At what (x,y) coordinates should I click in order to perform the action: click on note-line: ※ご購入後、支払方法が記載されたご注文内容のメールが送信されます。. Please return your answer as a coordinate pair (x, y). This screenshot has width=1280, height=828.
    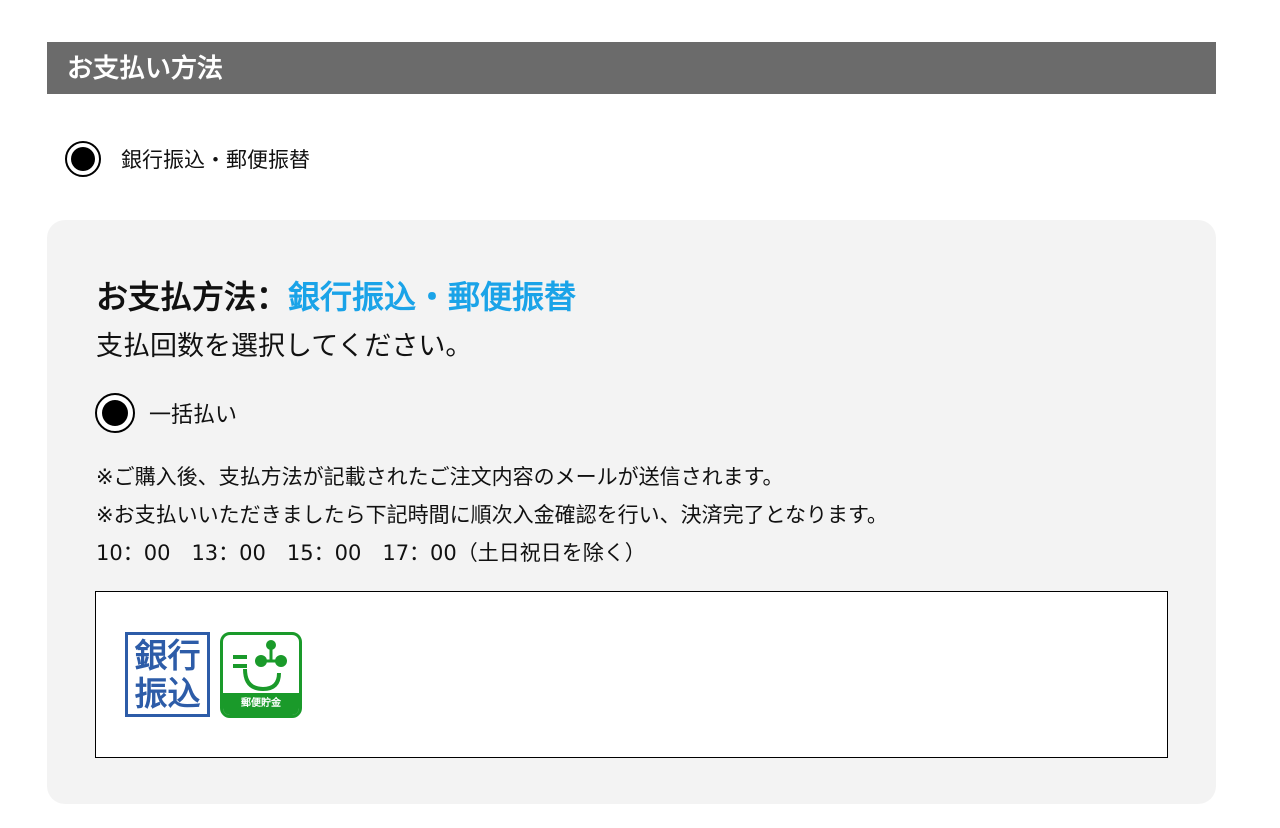
    Looking at the image, I should click on (440, 477).